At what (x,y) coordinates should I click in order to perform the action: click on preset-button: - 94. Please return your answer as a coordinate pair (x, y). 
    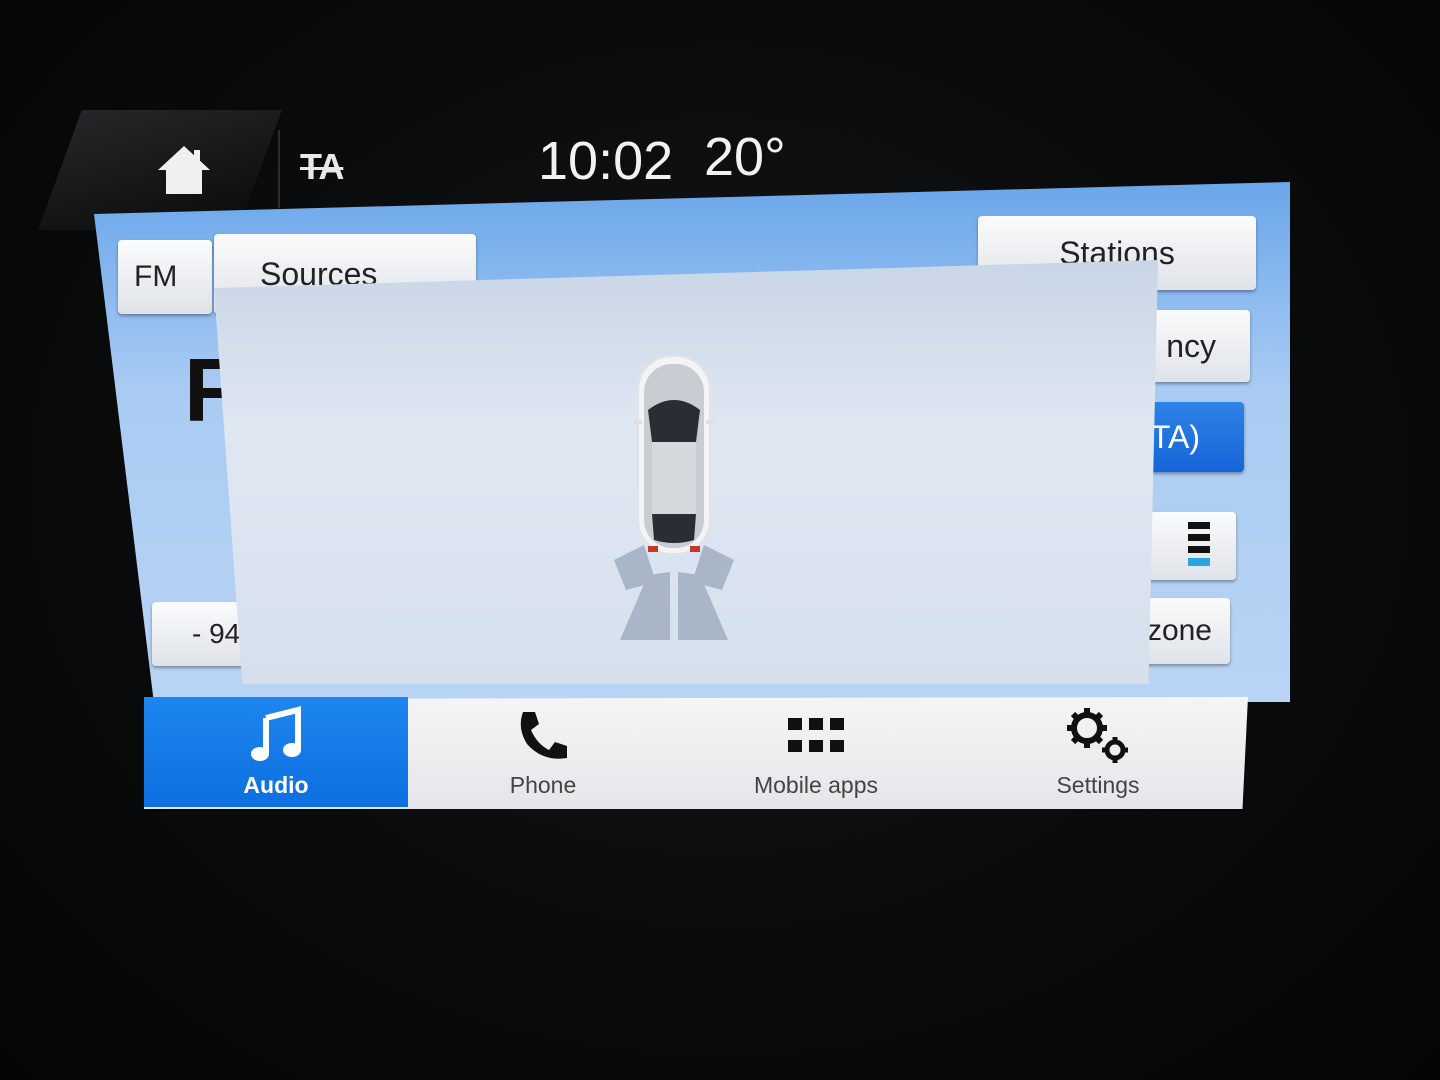
    Looking at the image, I should click on (201, 634).